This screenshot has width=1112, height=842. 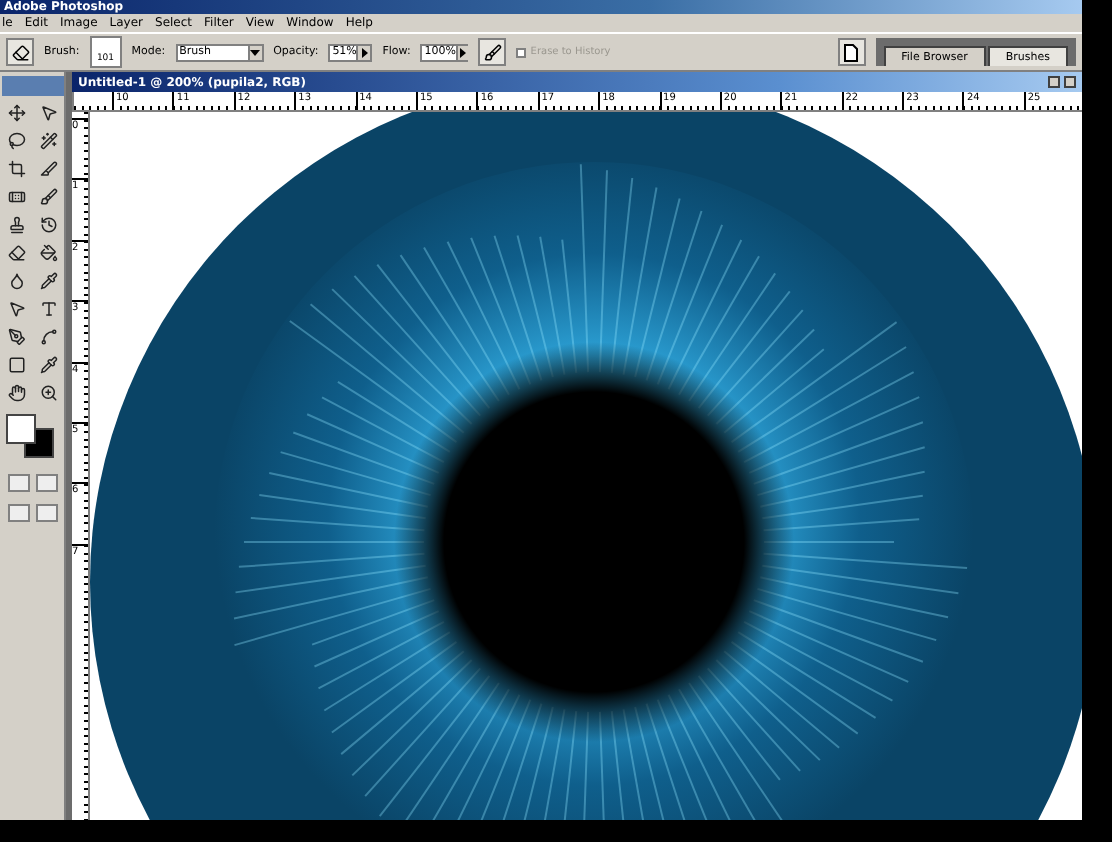 I want to click on maximize-button, so click(x=1070, y=82).